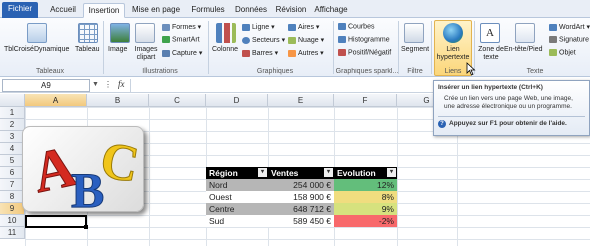 This screenshot has width=590, height=246. Describe the element at coordinates (356, 26) in the screenshot. I see `courbes-button: Courbes` at that location.